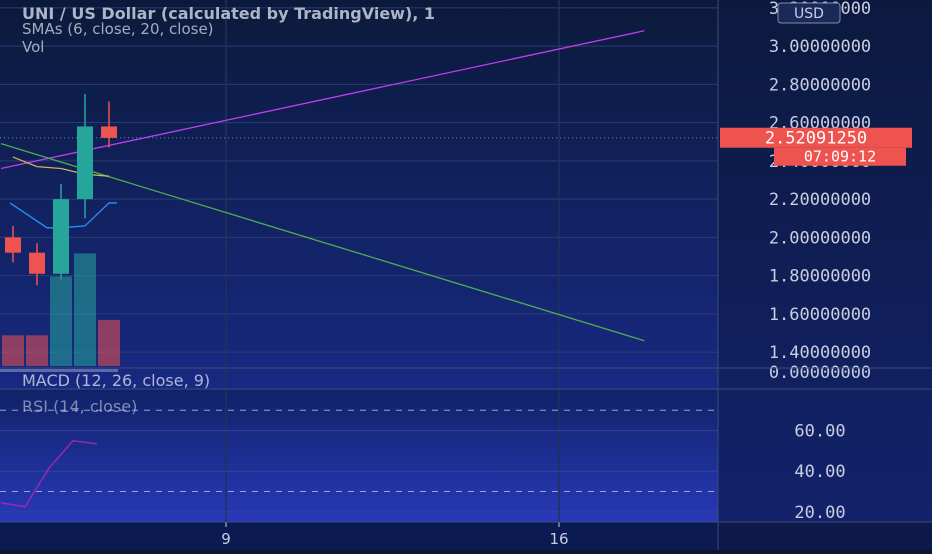  What do you see at coordinates (819, 432) in the screenshot?
I see `rsi-tick-label: 60.00` at bounding box center [819, 432].